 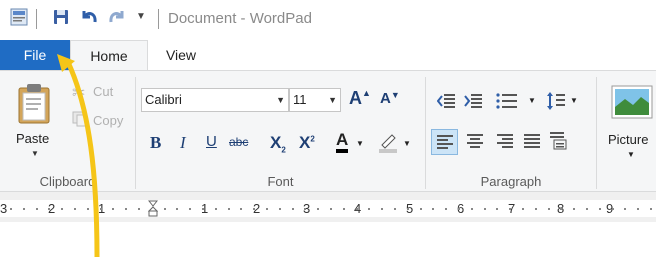 What do you see at coordinates (328, 55) in the screenshot?
I see `ribbon-tabs: File Home View` at bounding box center [328, 55].